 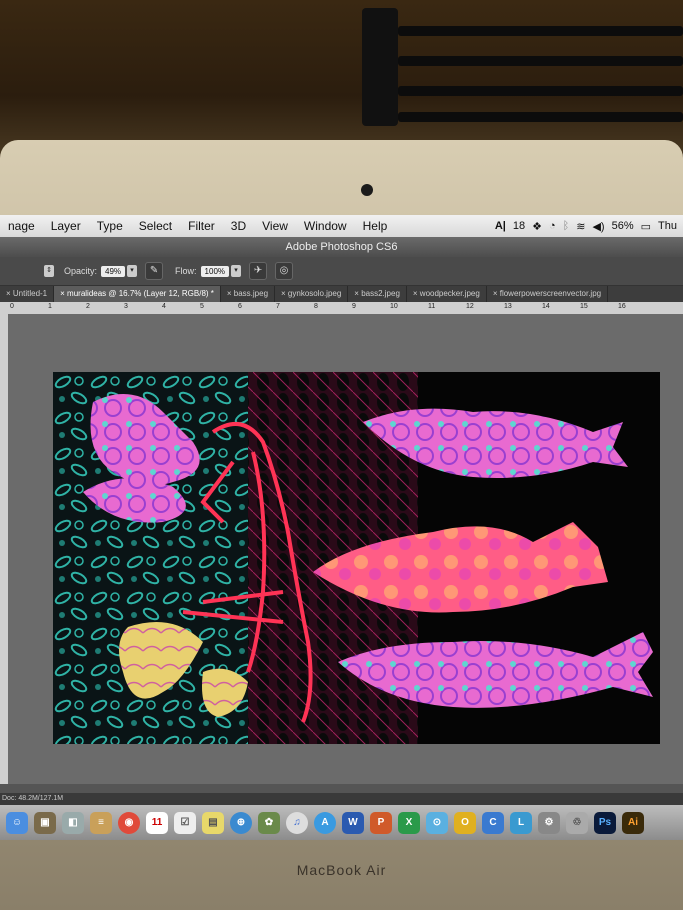 I want to click on powerpoint-icon: P, so click(x=381, y=822).